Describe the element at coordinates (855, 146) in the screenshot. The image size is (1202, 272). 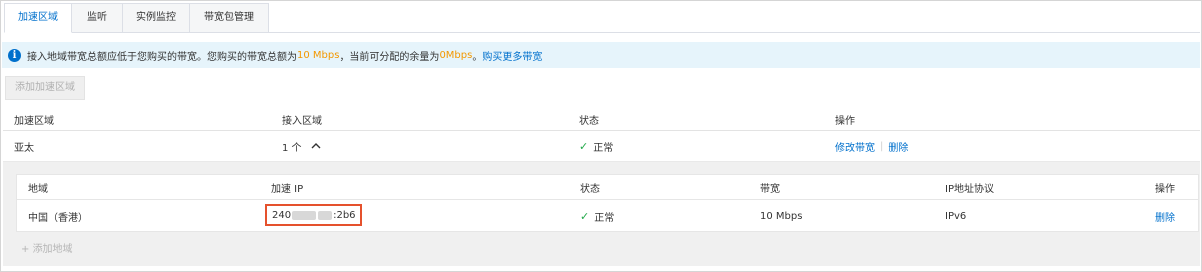
I see `modify-bandwidth-link: 修改带宽` at that location.